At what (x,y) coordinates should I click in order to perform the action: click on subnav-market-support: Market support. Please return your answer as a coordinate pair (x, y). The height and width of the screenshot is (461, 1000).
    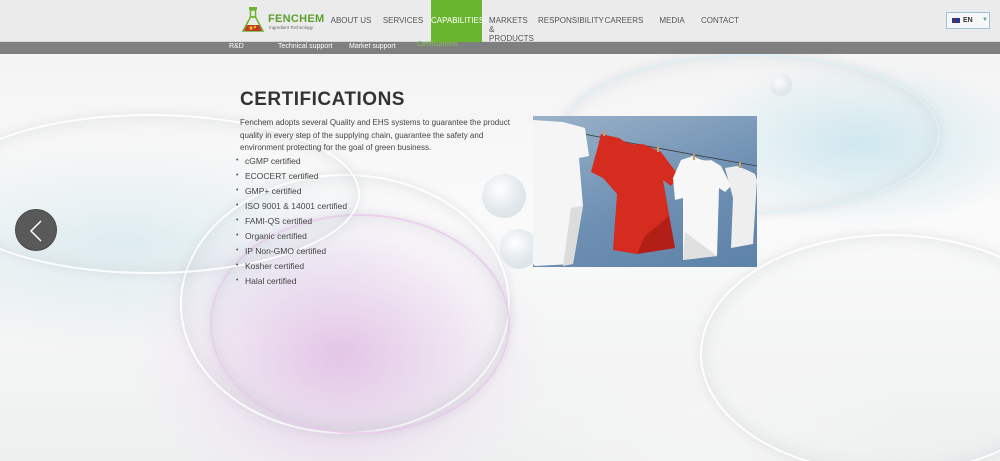
    Looking at the image, I should click on (372, 46).